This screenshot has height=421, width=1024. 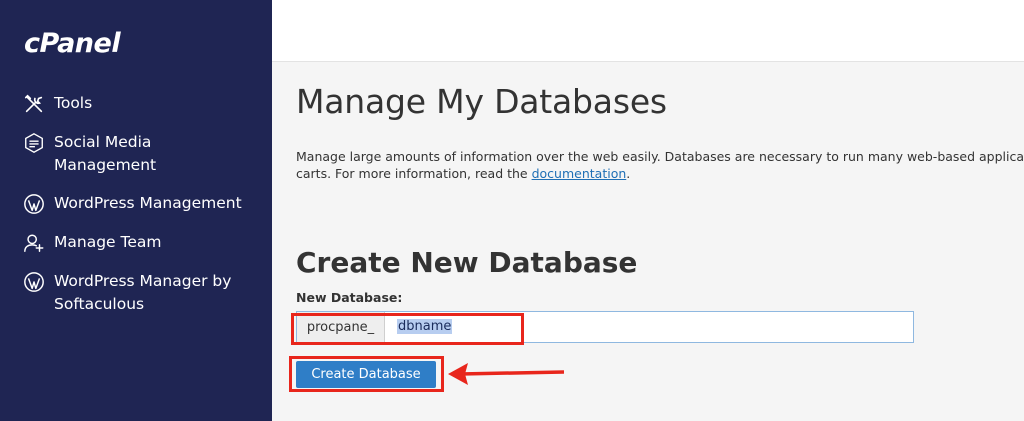 I want to click on cpanel-logo: cPanel, so click(x=72, y=43).